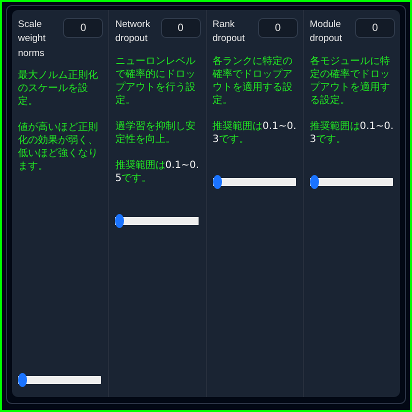 The width and height of the screenshot is (412, 412). What do you see at coordinates (155, 80) in the screenshot?
I see `description-text: ニューロンレベルで確率的にドロップアウトを行う設定。` at bounding box center [155, 80].